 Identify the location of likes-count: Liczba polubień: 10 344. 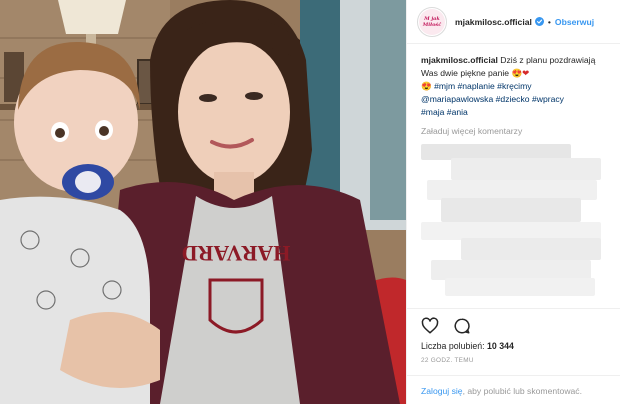
(467, 346).